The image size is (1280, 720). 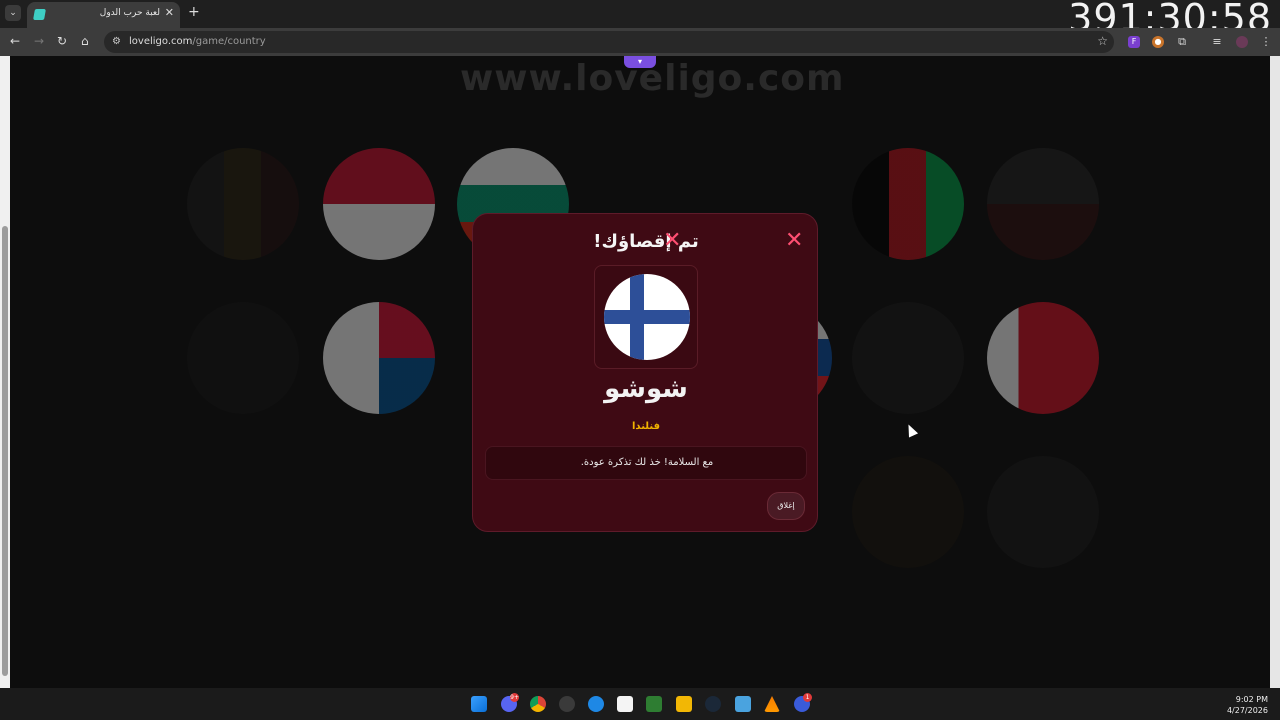 What do you see at coordinates (5, 451) in the screenshot?
I see `scrollbar-thumb` at bounding box center [5, 451].